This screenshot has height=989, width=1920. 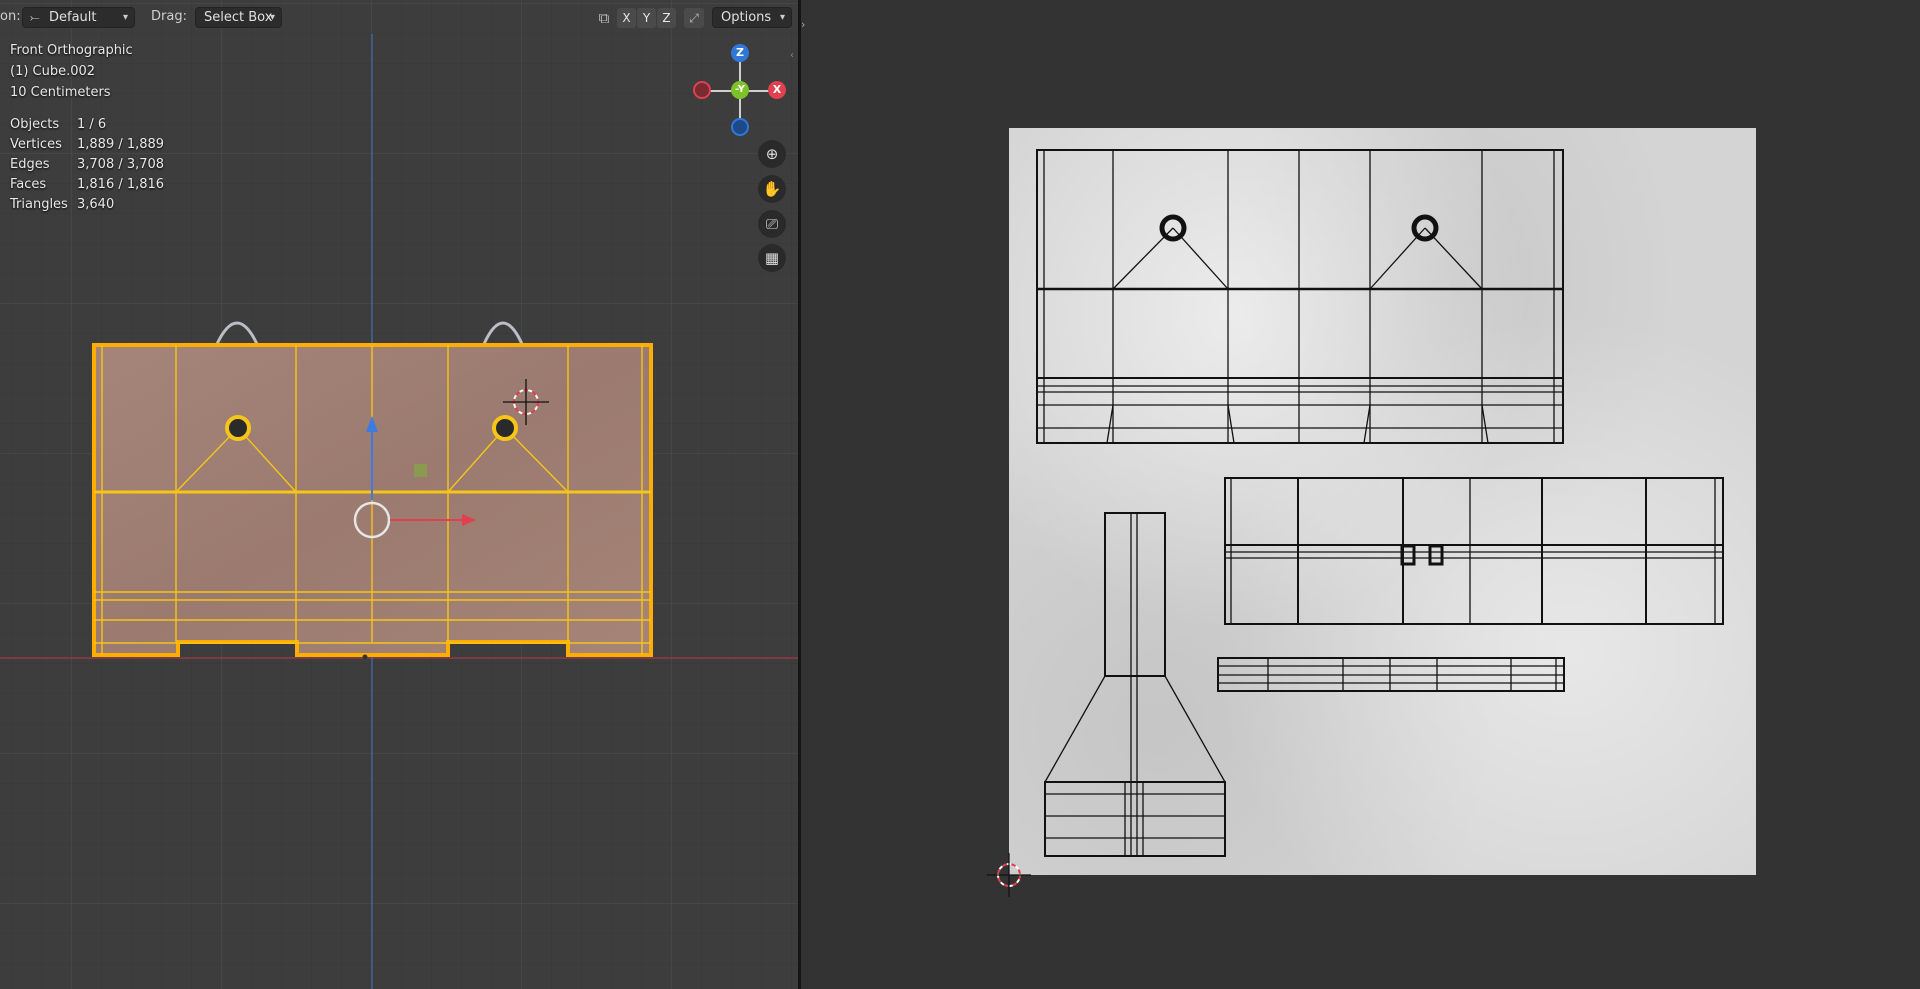 What do you see at coordinates (503, 333) in the screenshot?
I see `right-handle` at bounding box center [503, 333].